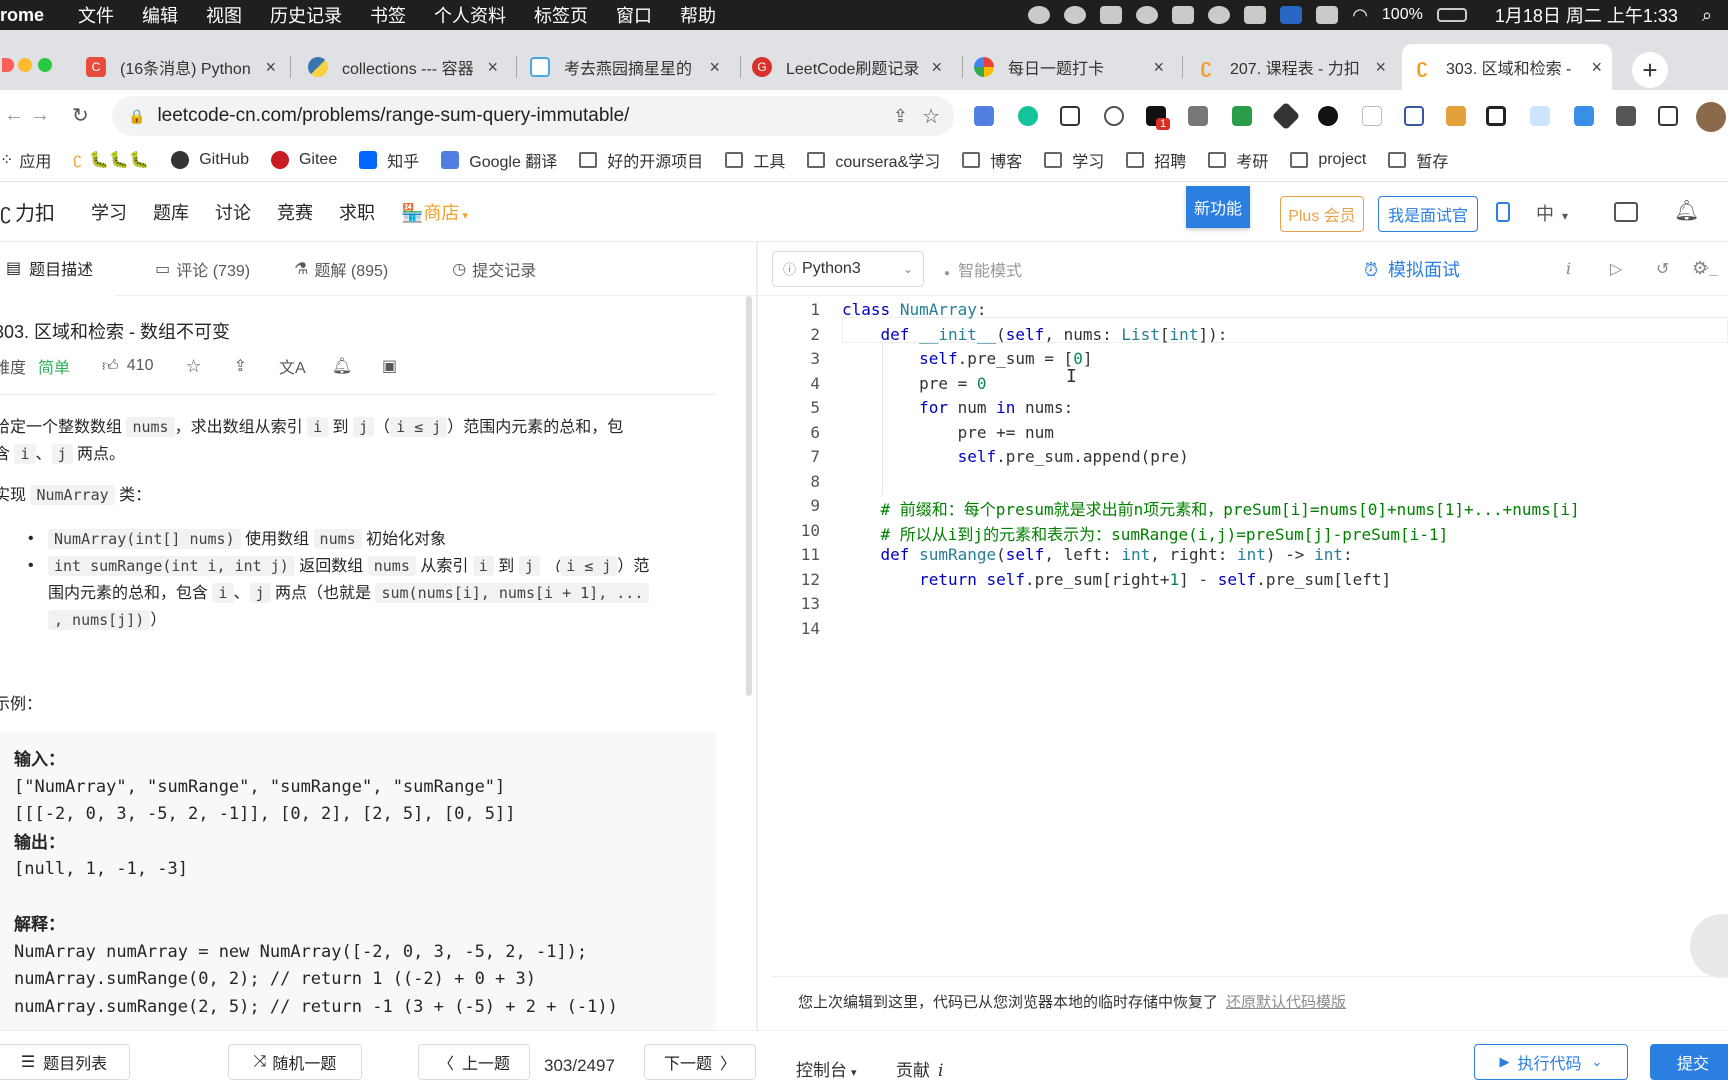 The height and width of the screenshot is (1081, 1728). Describe the element at coordinates (1662, 269) in the screenshot. I see `reset-icon: ↺` at that location.